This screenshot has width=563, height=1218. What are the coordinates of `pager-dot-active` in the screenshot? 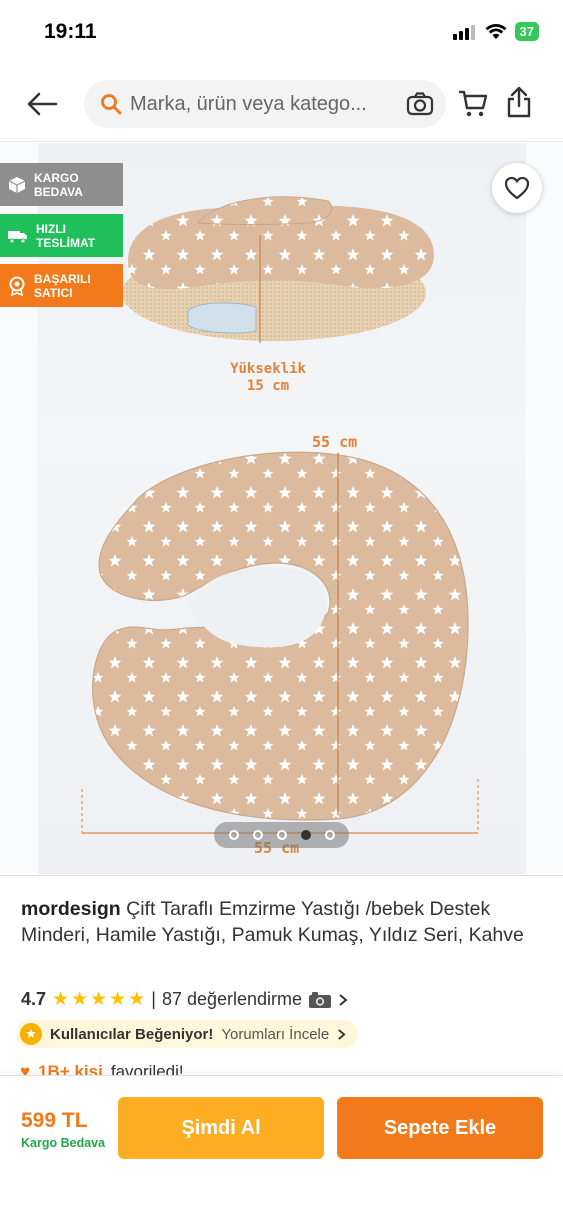 It's located at (305, 835).